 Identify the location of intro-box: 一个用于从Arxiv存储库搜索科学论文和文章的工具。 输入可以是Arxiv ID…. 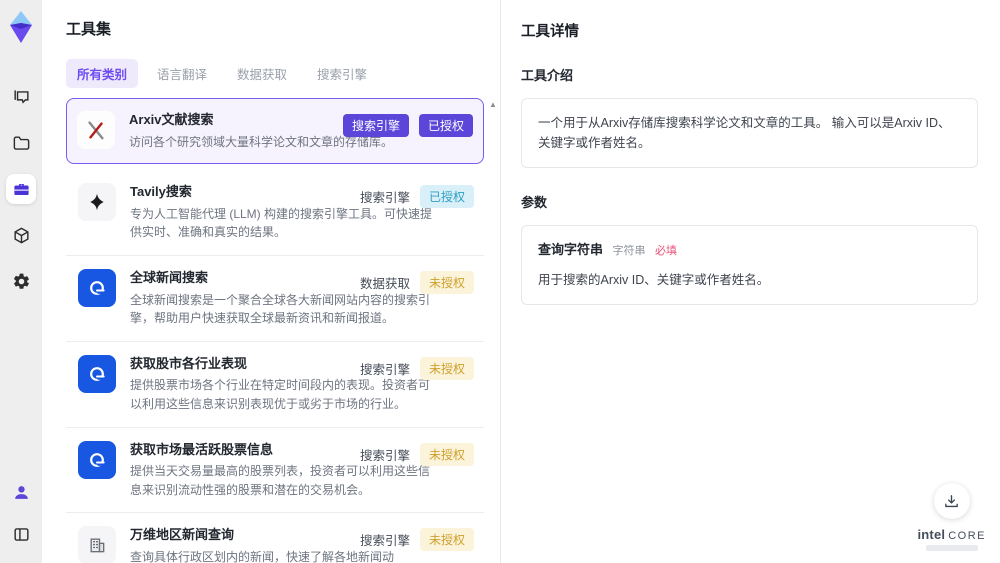
(749, 133).